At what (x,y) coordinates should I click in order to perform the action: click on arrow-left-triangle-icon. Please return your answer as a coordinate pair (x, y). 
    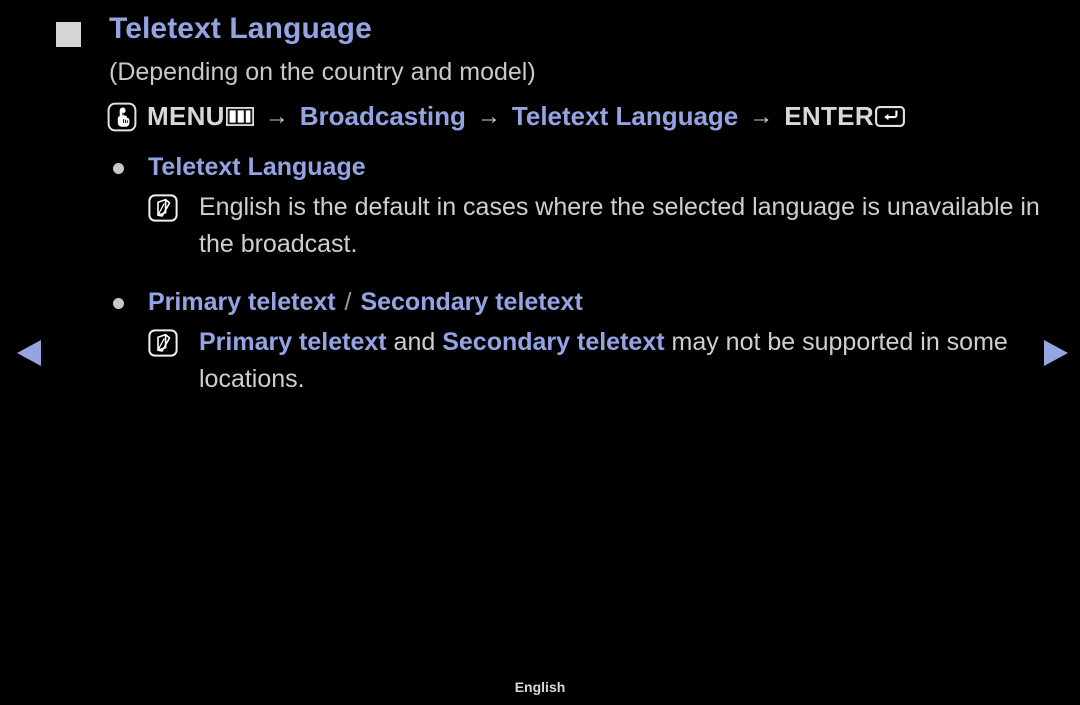
    Looking at the image, I should click on (29, 353).